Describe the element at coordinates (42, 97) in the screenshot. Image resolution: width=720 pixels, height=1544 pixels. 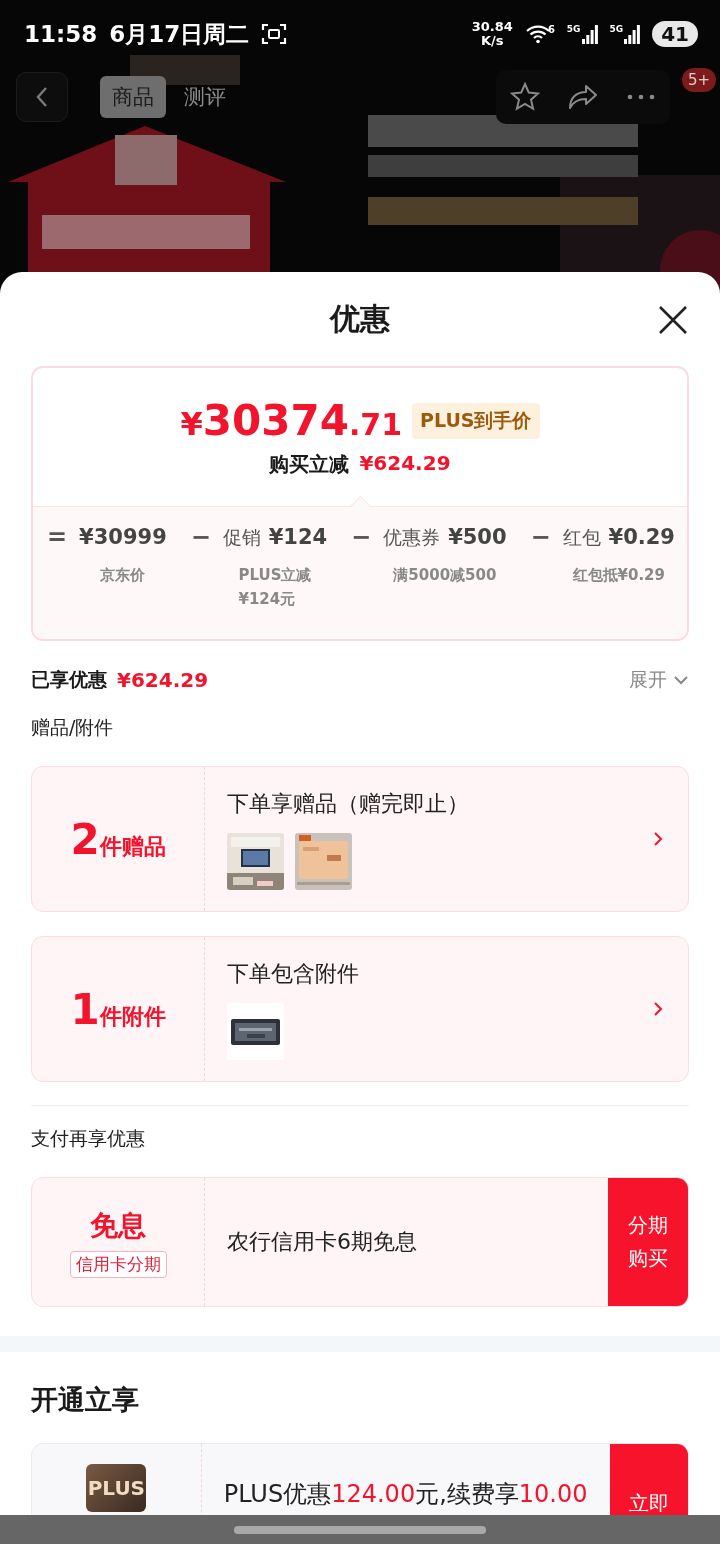
I see `back-icon` at that location.